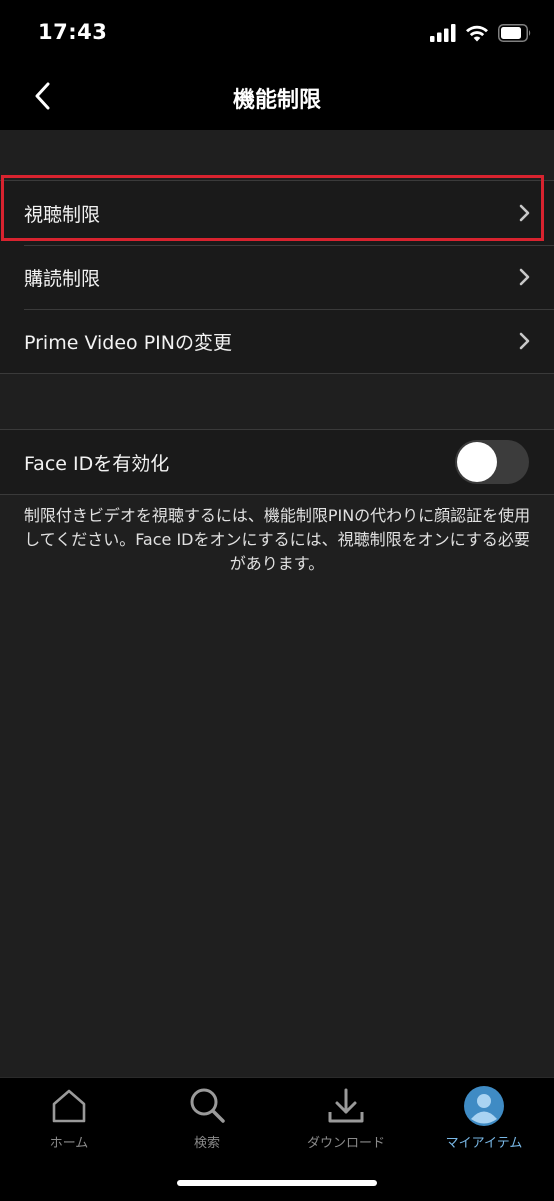 The height and width of the screenshot is (1201, 554). What do you see at coordinates (484, 1106) in the screenshot?
I see `avatar-icon` at bounding box center [484, 1106].